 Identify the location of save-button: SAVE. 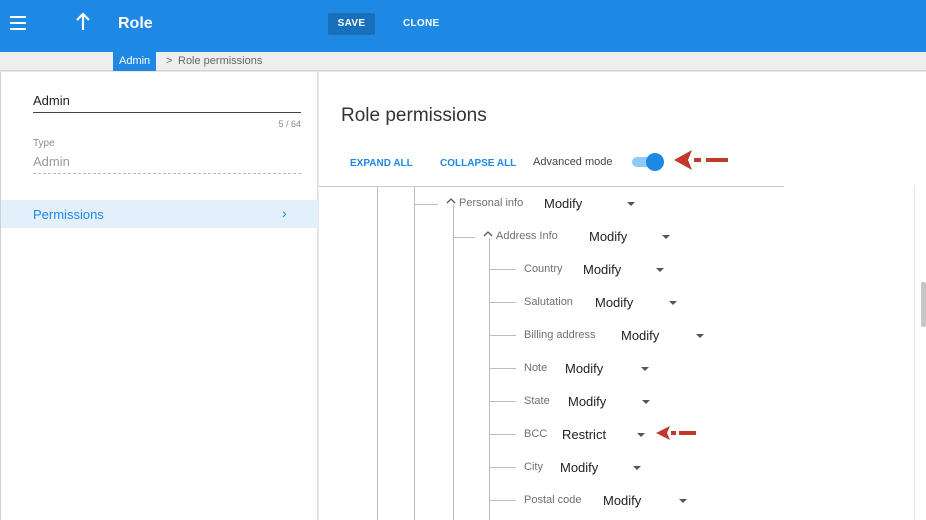
(351, 24).